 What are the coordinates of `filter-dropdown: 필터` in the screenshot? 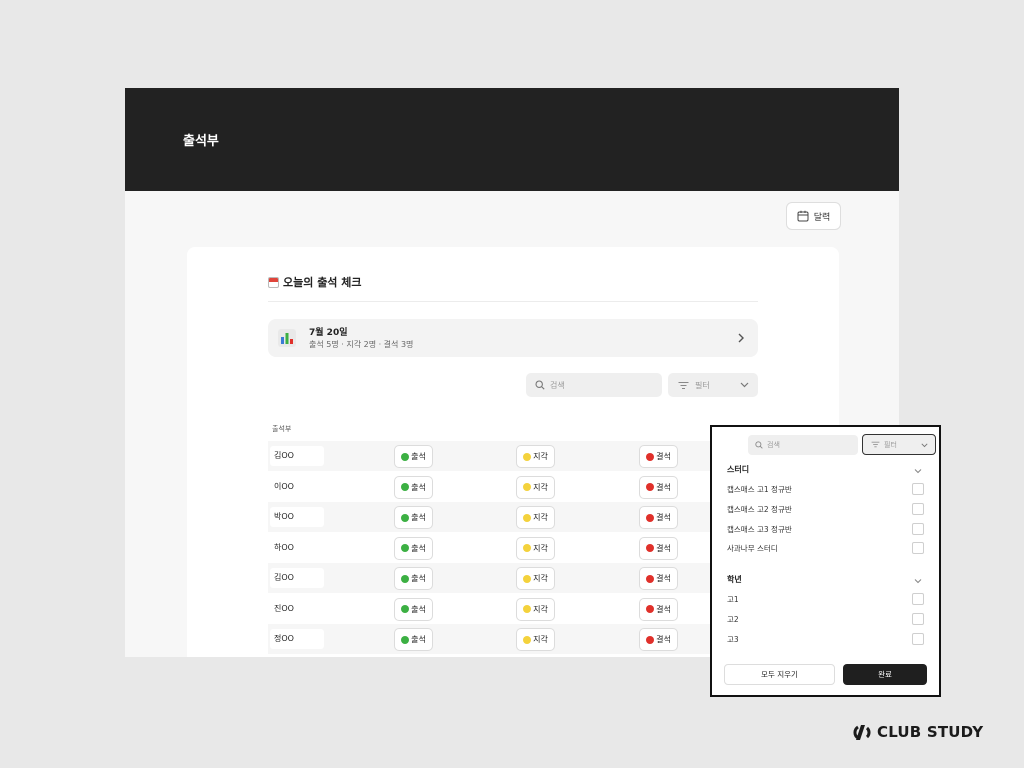 It's located at (713, 385).